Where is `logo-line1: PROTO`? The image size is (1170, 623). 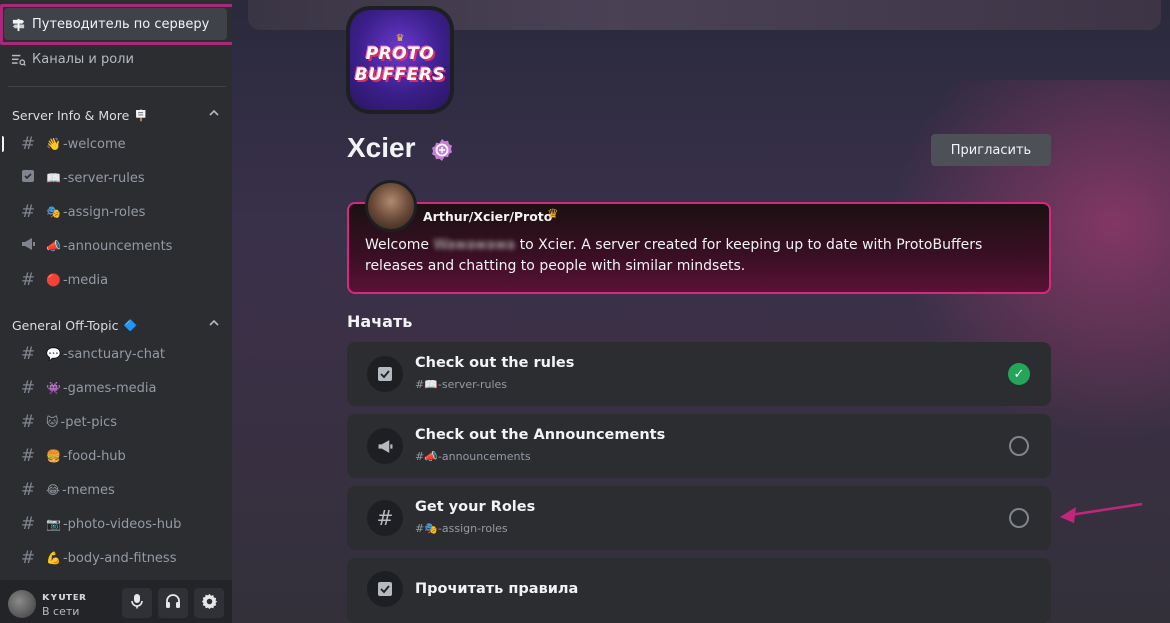
logo-line1: PROTO is located at coordinates (400, 54).